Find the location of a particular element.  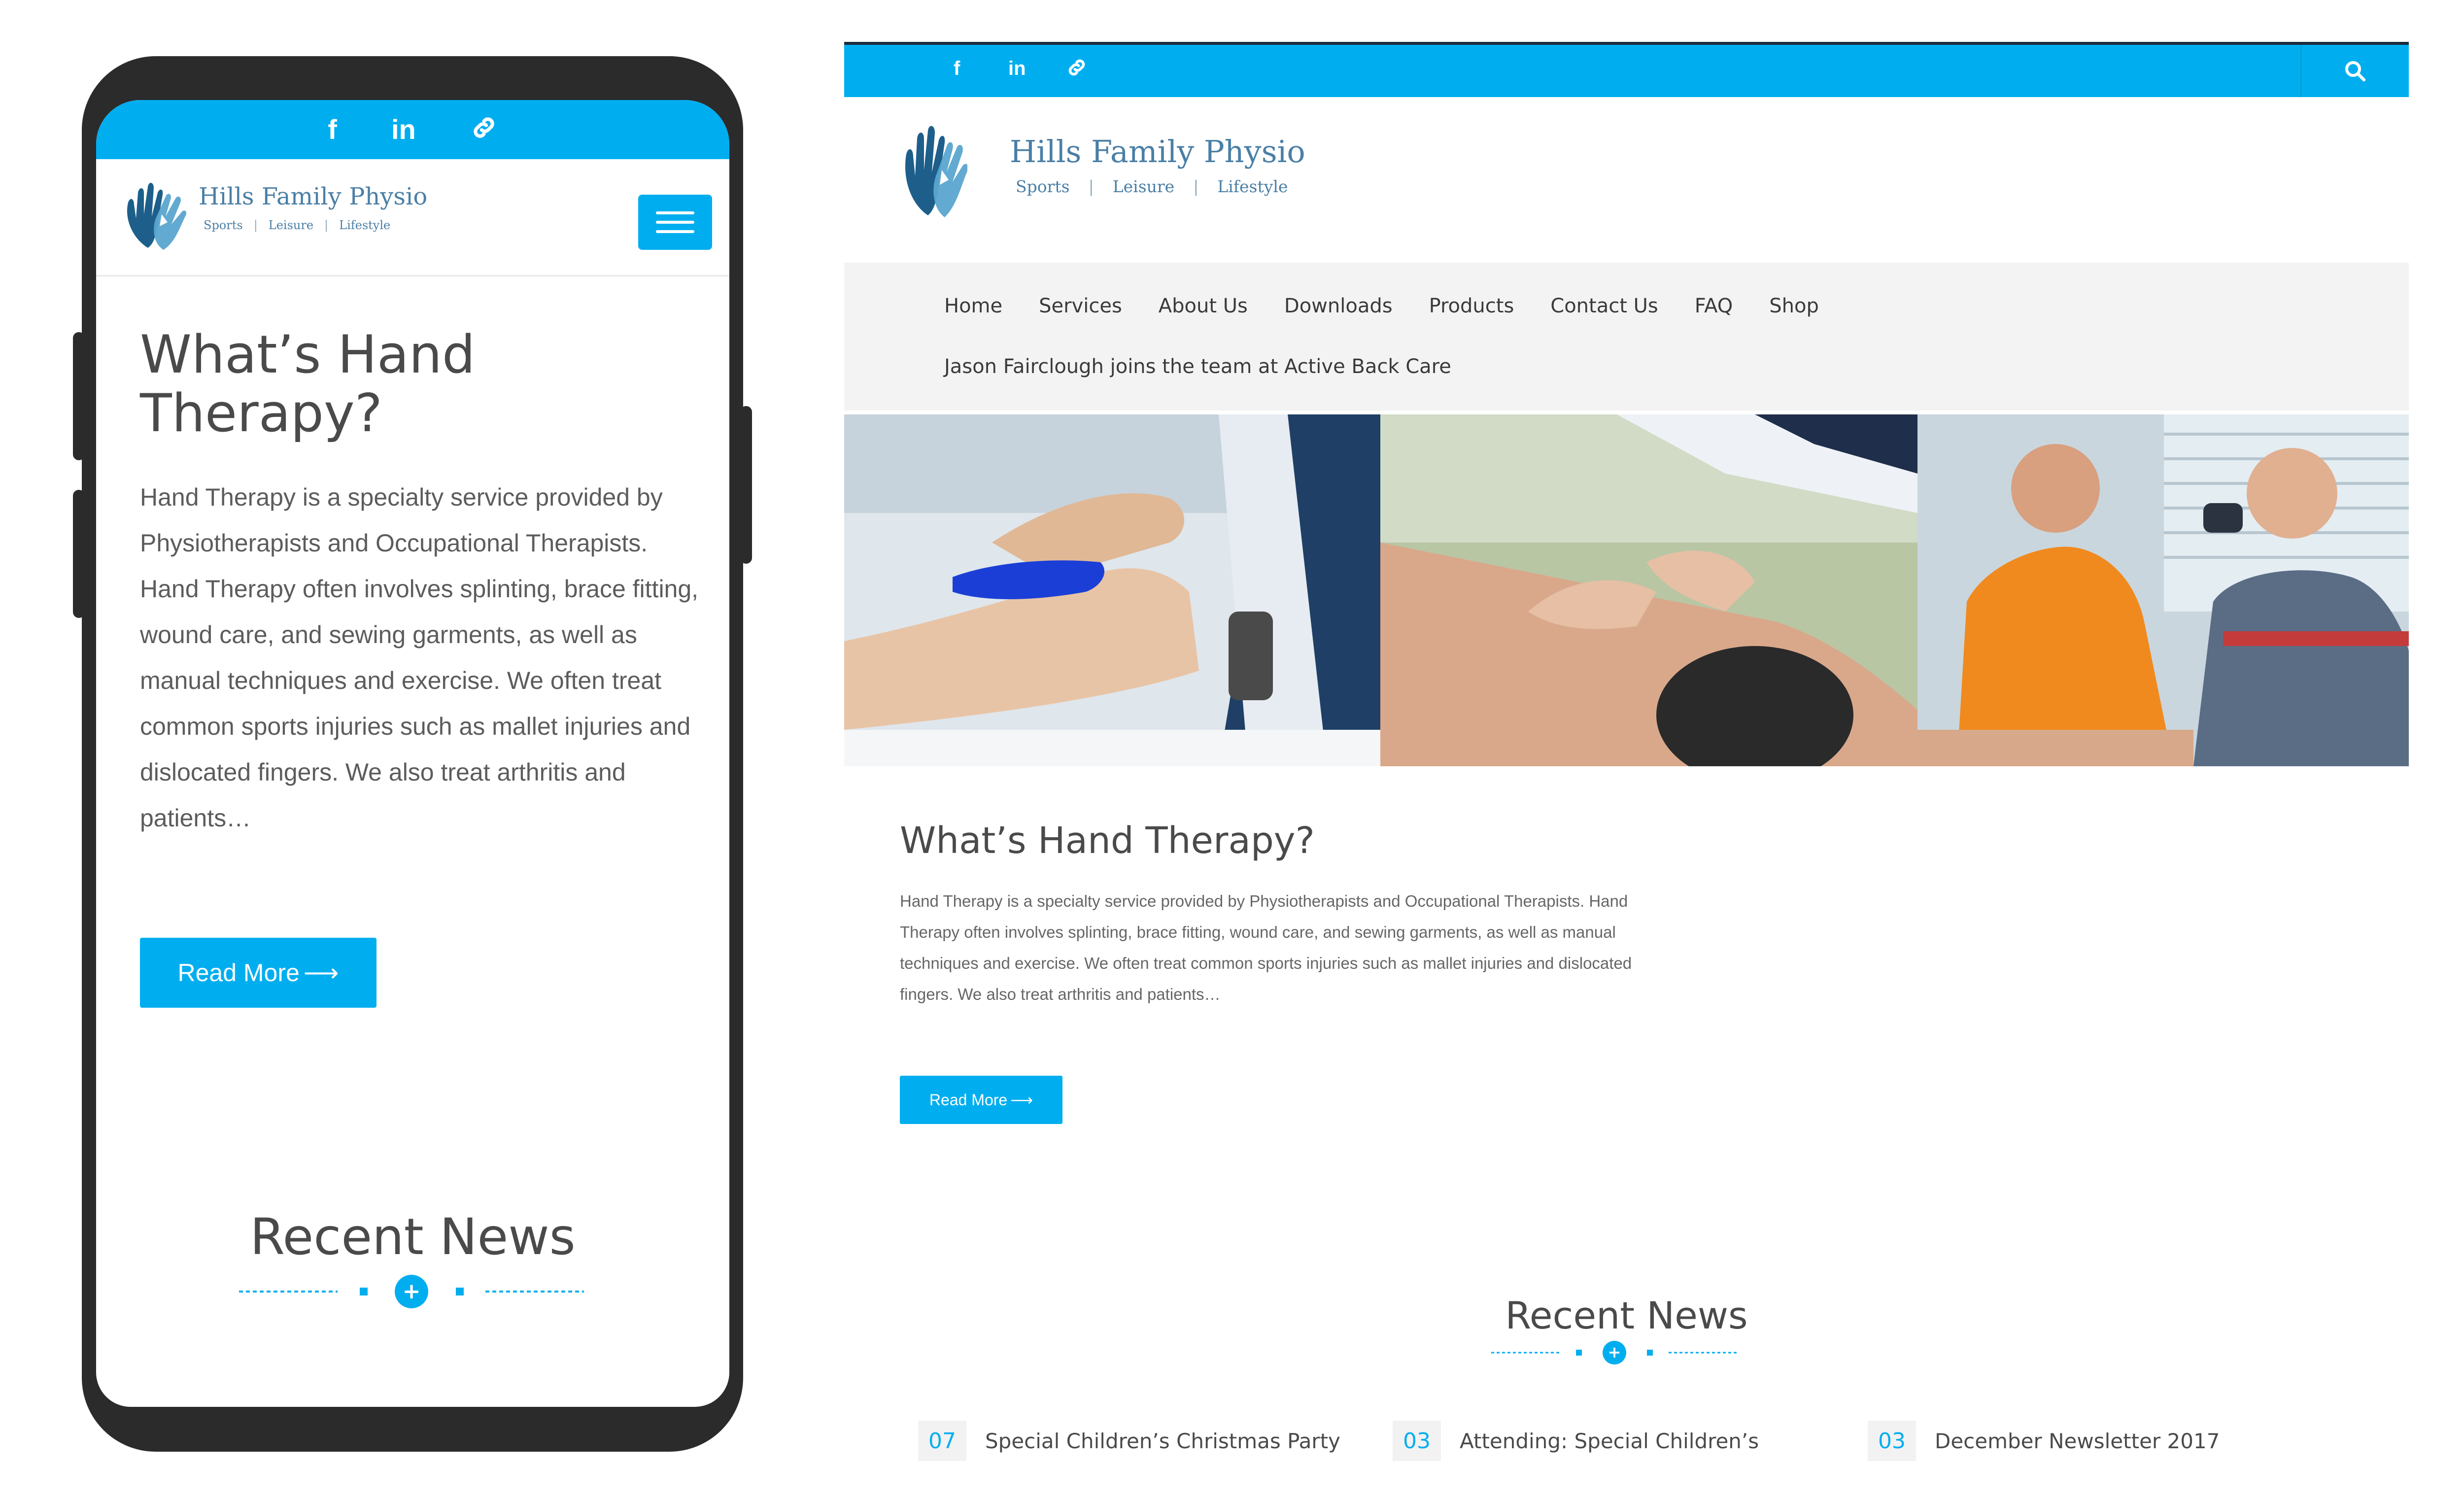

nav-home: Home is located at coordinates (973, 306).